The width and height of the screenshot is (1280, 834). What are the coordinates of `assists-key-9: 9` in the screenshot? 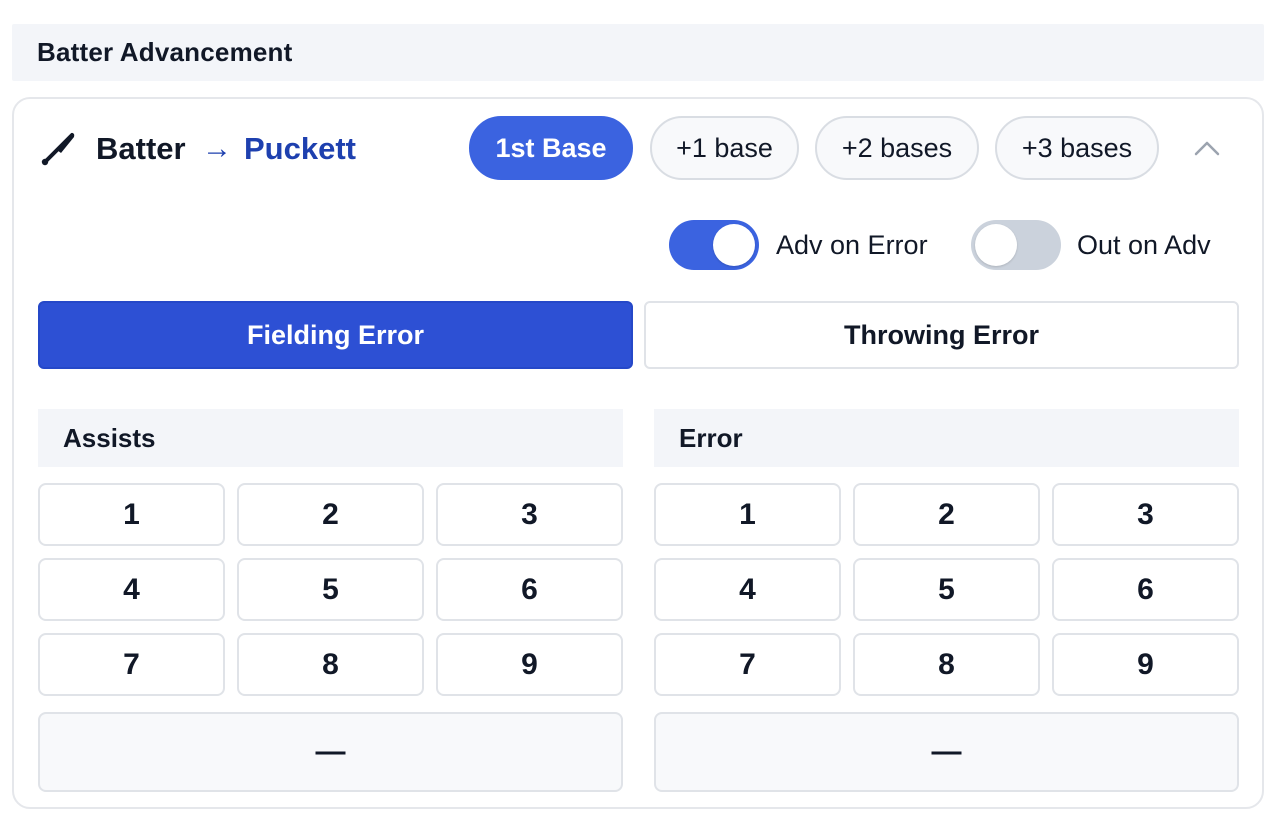 It's located at (529, 664).